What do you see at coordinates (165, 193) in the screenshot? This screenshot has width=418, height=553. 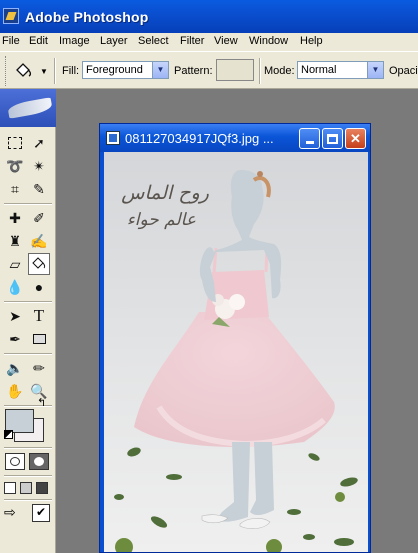 I see `watermark-line-1: روح الماس` at bounding box center [165, 193].